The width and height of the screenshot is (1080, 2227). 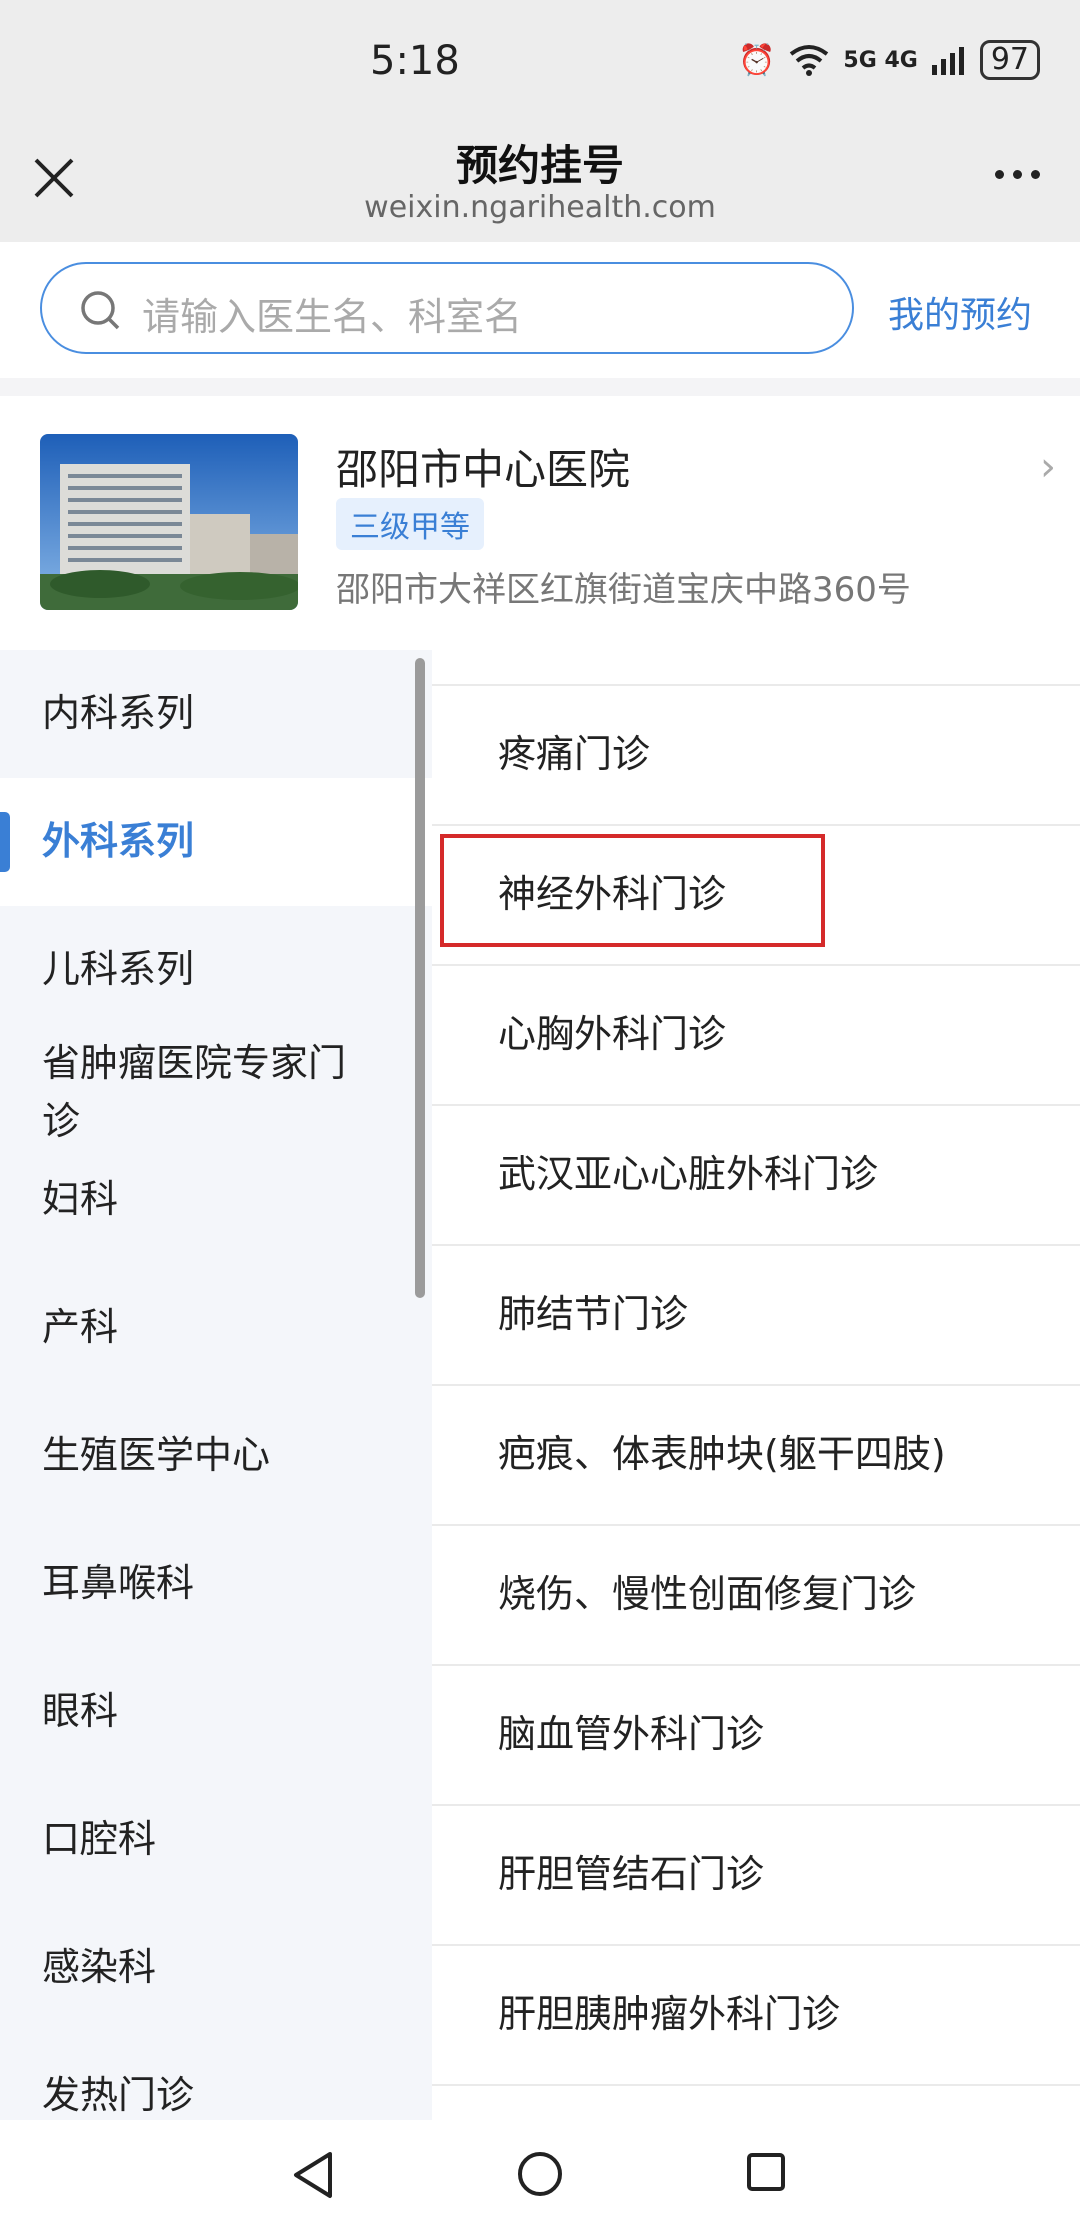 What do you see at coordinates (539, 165) in the screenshot?
I see `page-title: 预约挂号` at bounding box center [539, 165].